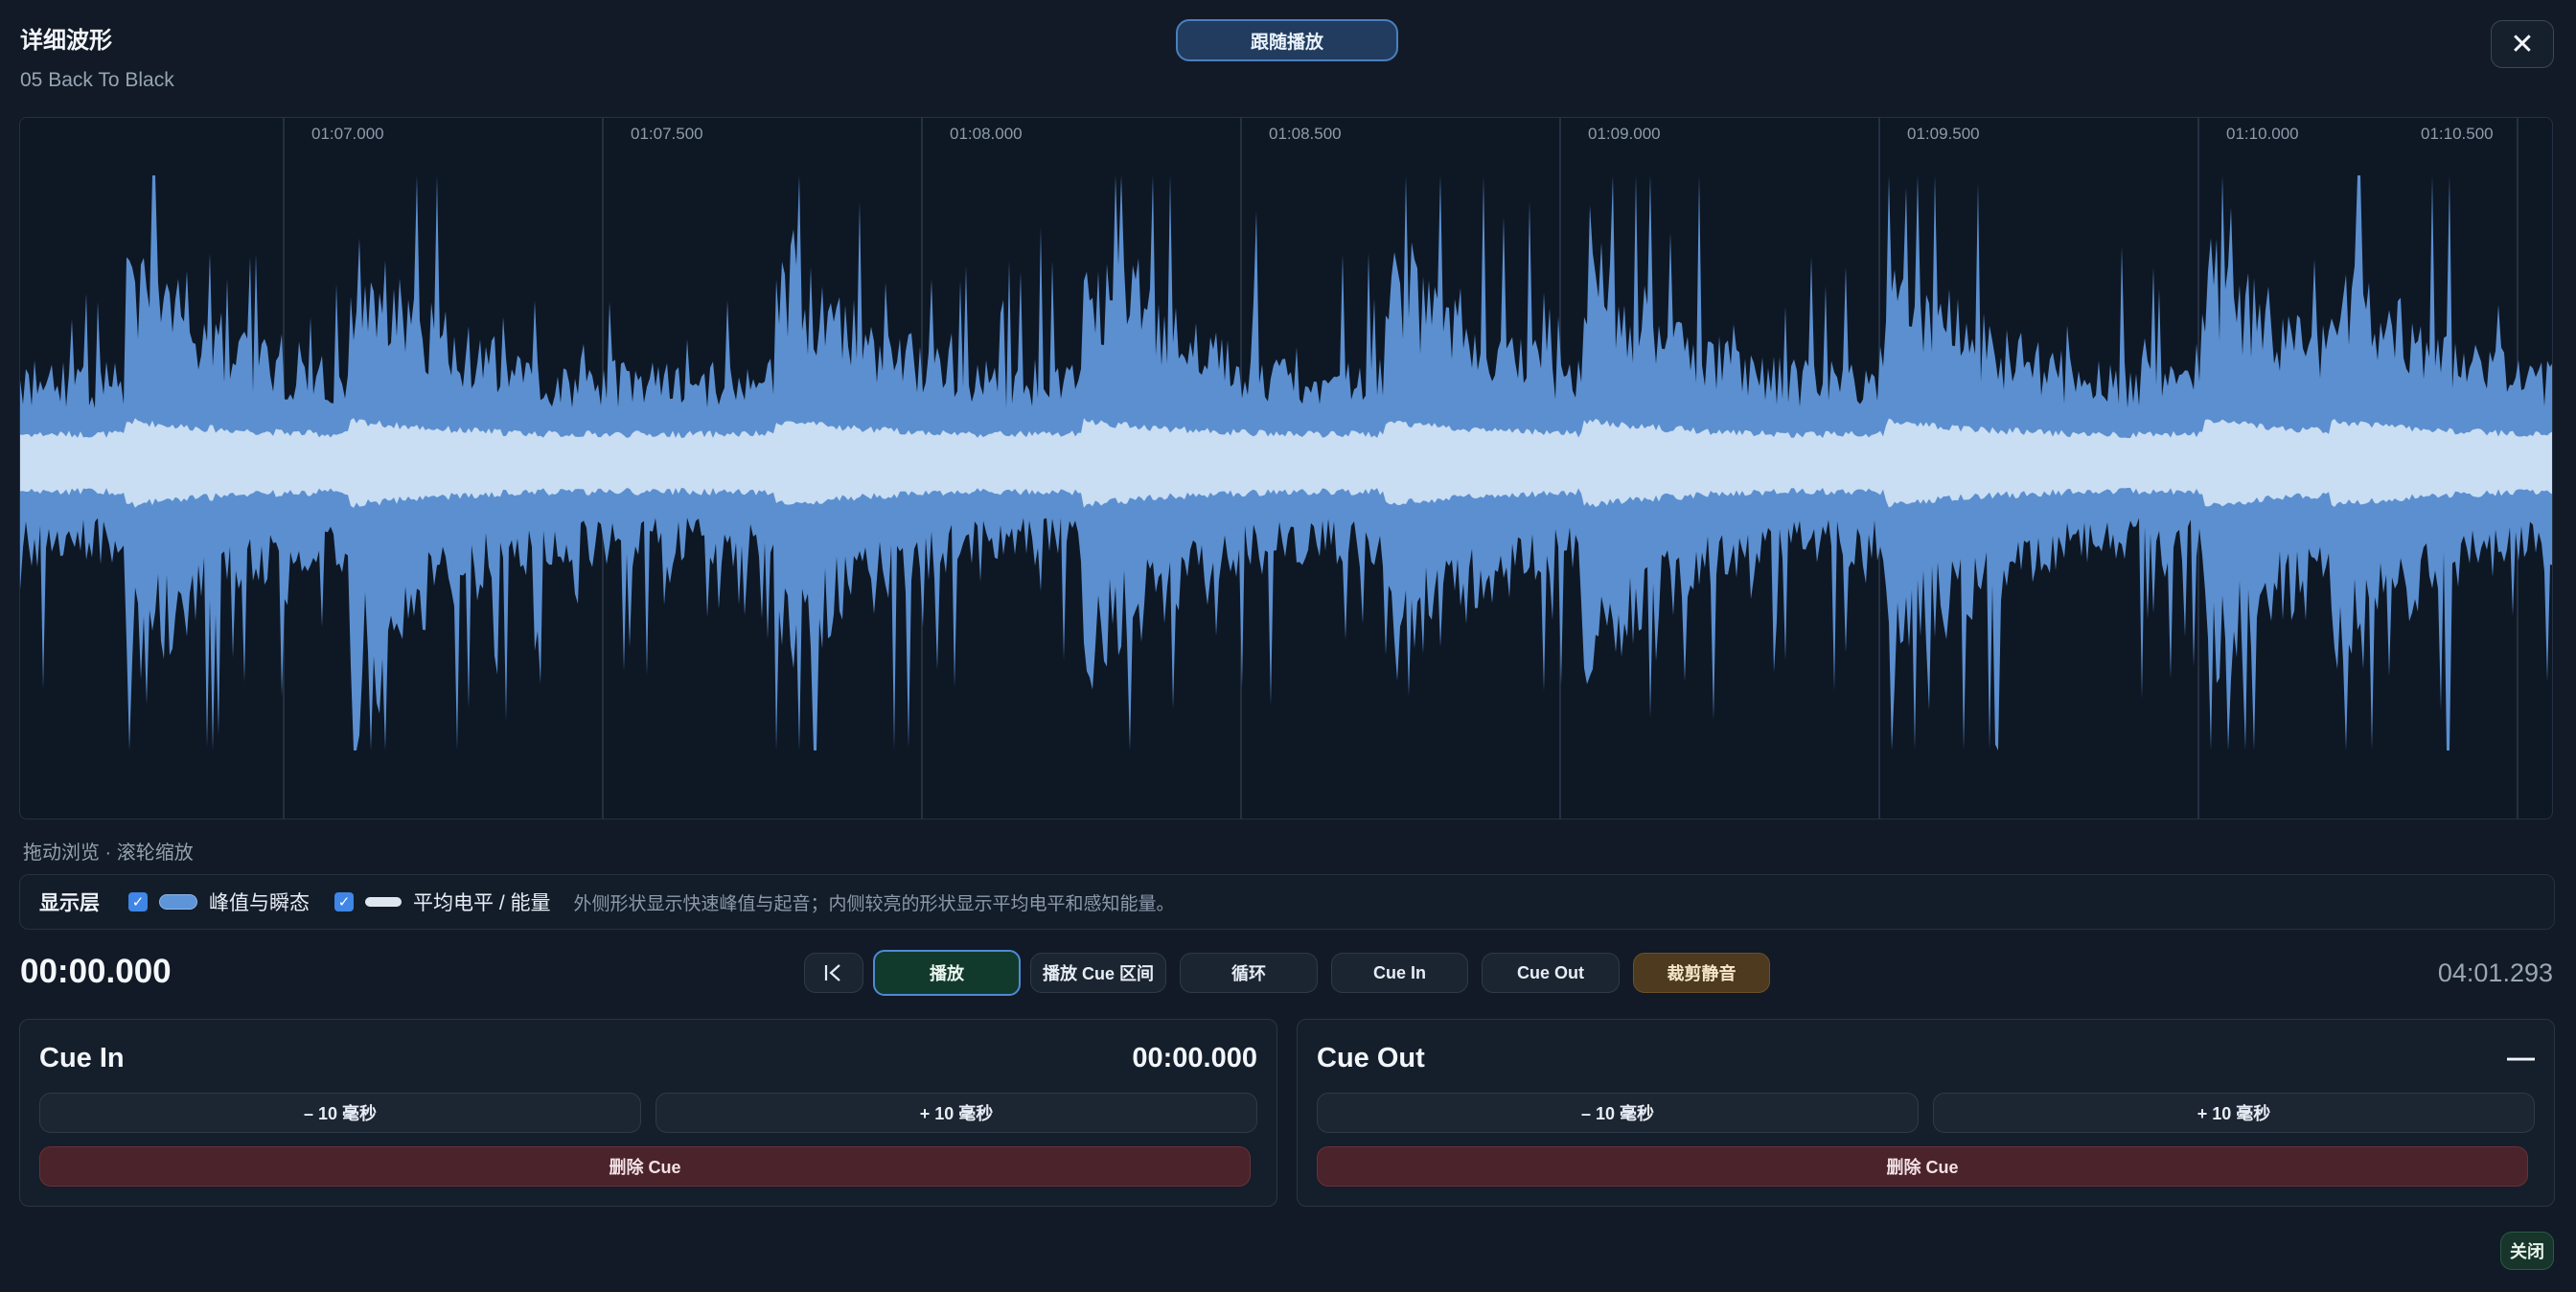 The height and width of the screenshot is (1292, 2576). Describe the element at coordinates (1287, 40) in the screenshot. I see `follow-playback-button: 跟随播放` at that location.